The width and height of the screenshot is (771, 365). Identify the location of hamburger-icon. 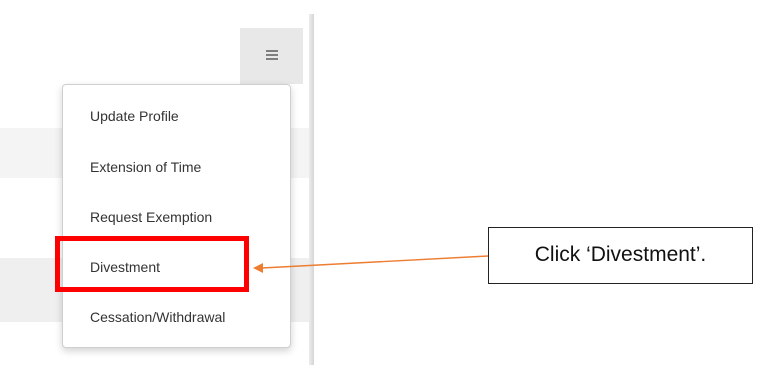
(272, 55).